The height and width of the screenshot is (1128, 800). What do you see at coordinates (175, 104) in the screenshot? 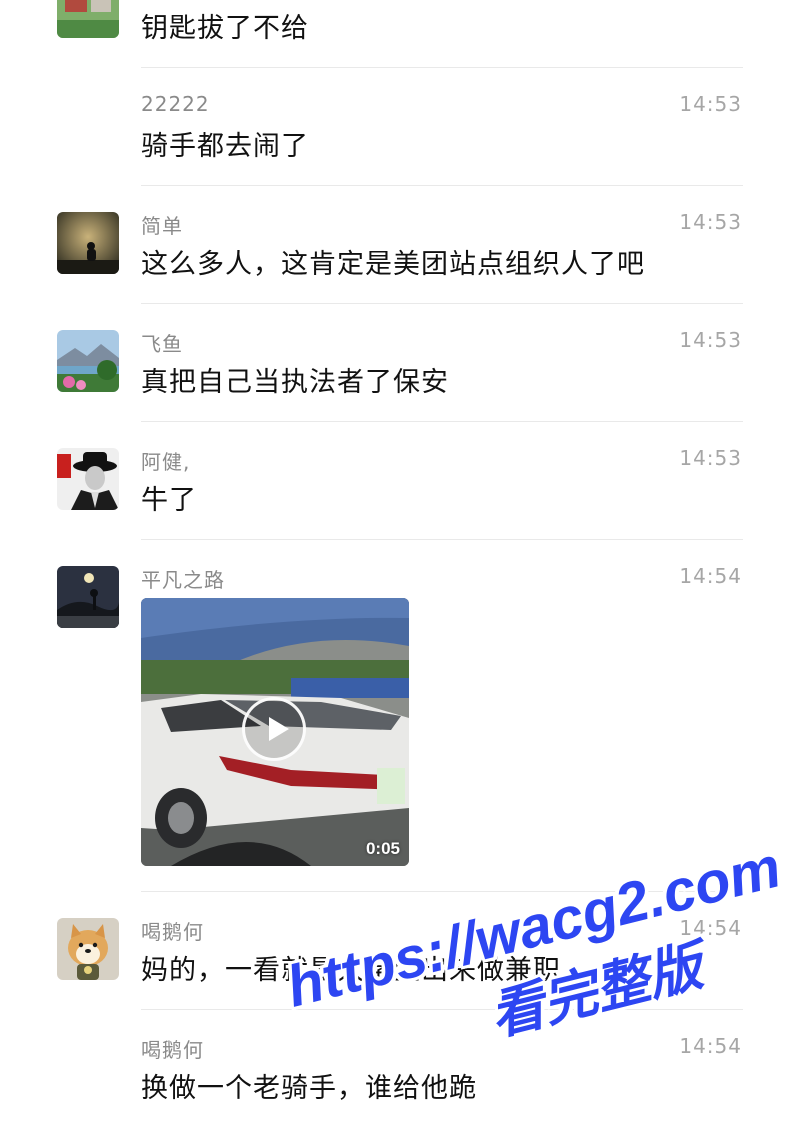
I see `sender-name: 22222` at bounding box center [175, 104].